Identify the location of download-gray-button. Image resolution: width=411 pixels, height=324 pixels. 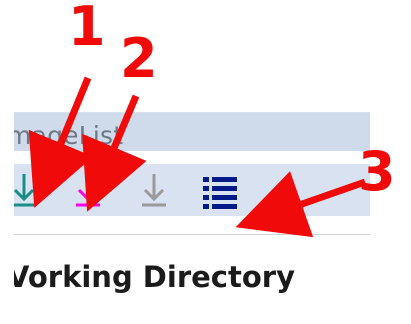
(154, 190).